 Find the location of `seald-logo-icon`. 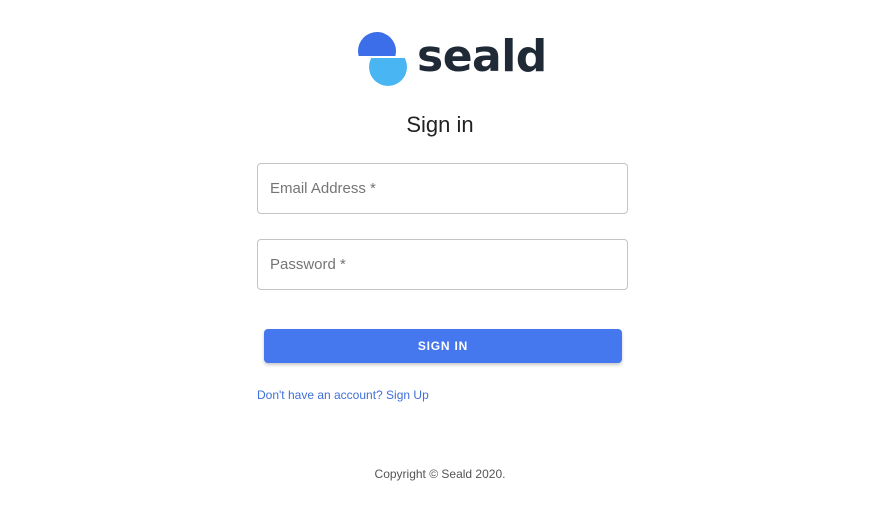

seald-logo-icon is located at coordinates (383, 59).